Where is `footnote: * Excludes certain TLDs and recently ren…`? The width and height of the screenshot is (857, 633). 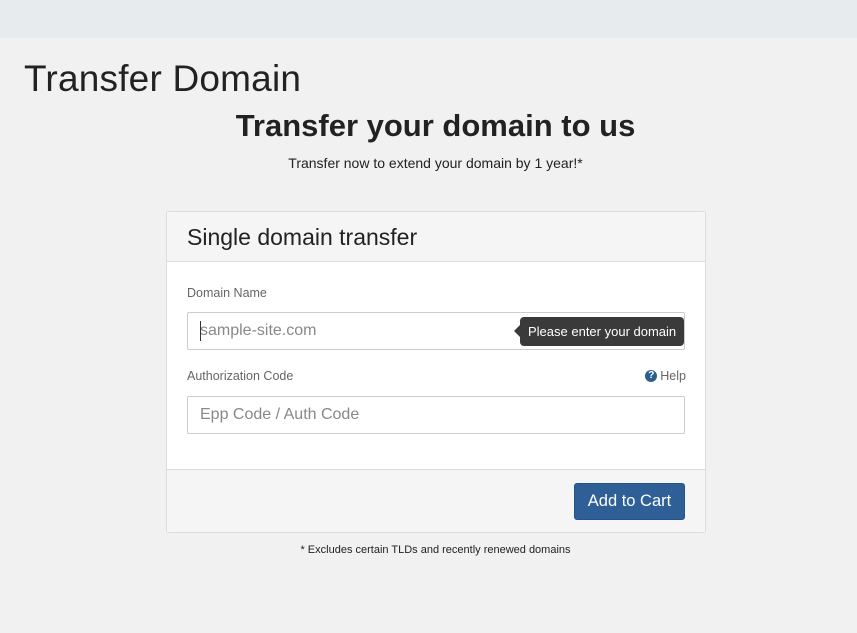 footnote: * Excludes certain TLDs and recently ren… is located at coordinates (435, 550).